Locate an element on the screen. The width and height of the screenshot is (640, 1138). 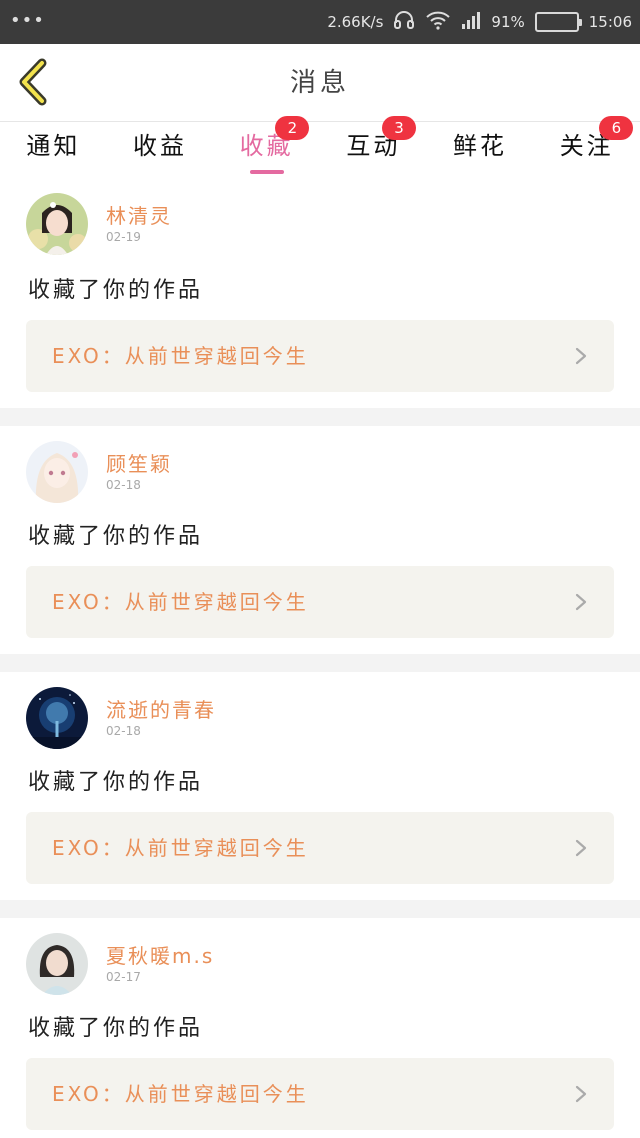
tab-label: 收益 is located at coordinates (160, 146).